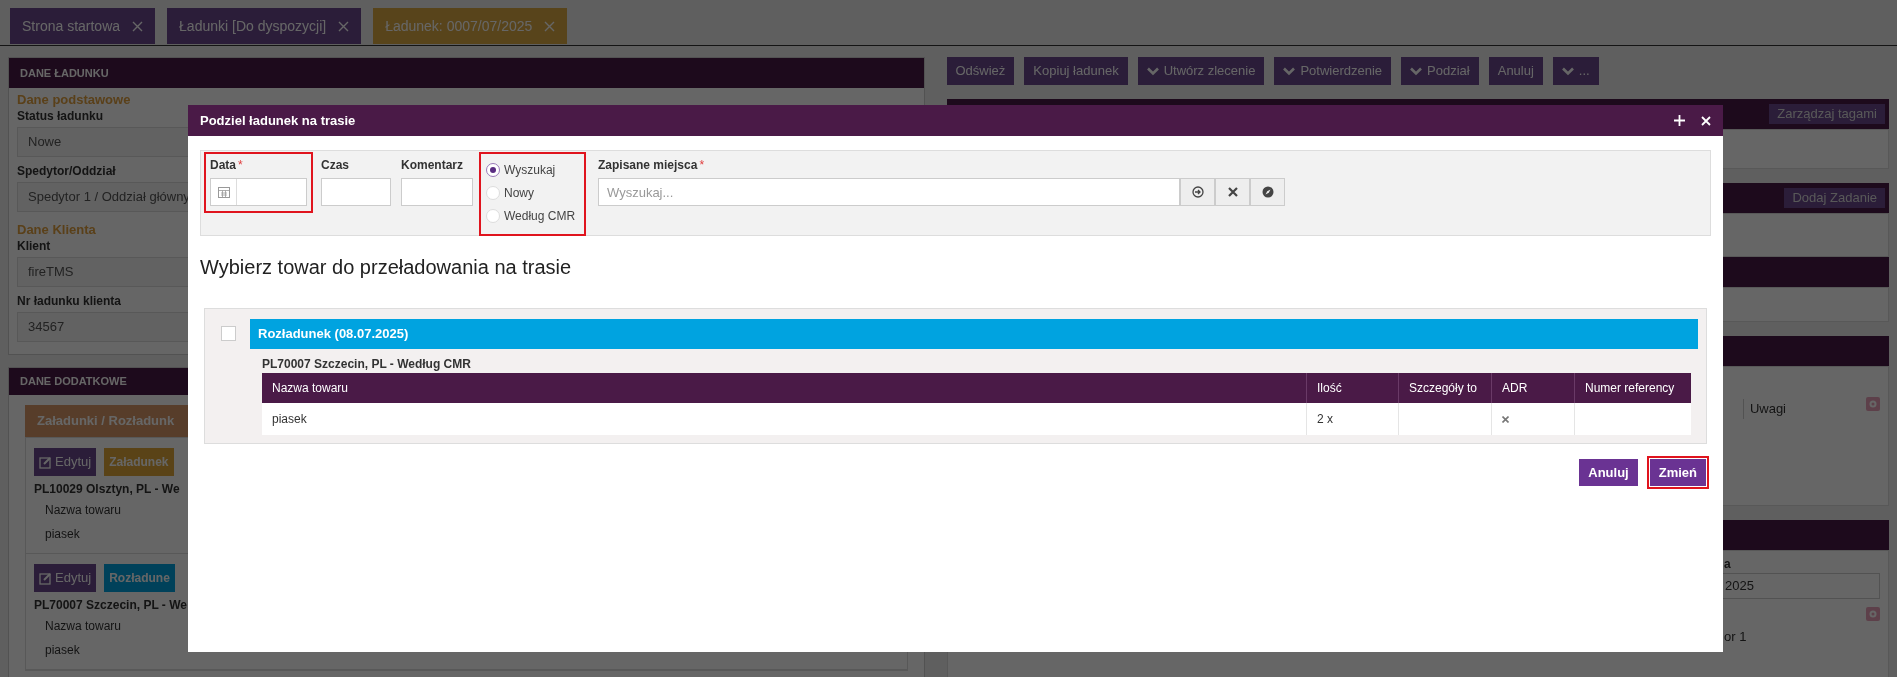 The width and height of the screenshot is (1897, 677). I want to click on field-label: Zapisane miejsca, so click(648, 165).